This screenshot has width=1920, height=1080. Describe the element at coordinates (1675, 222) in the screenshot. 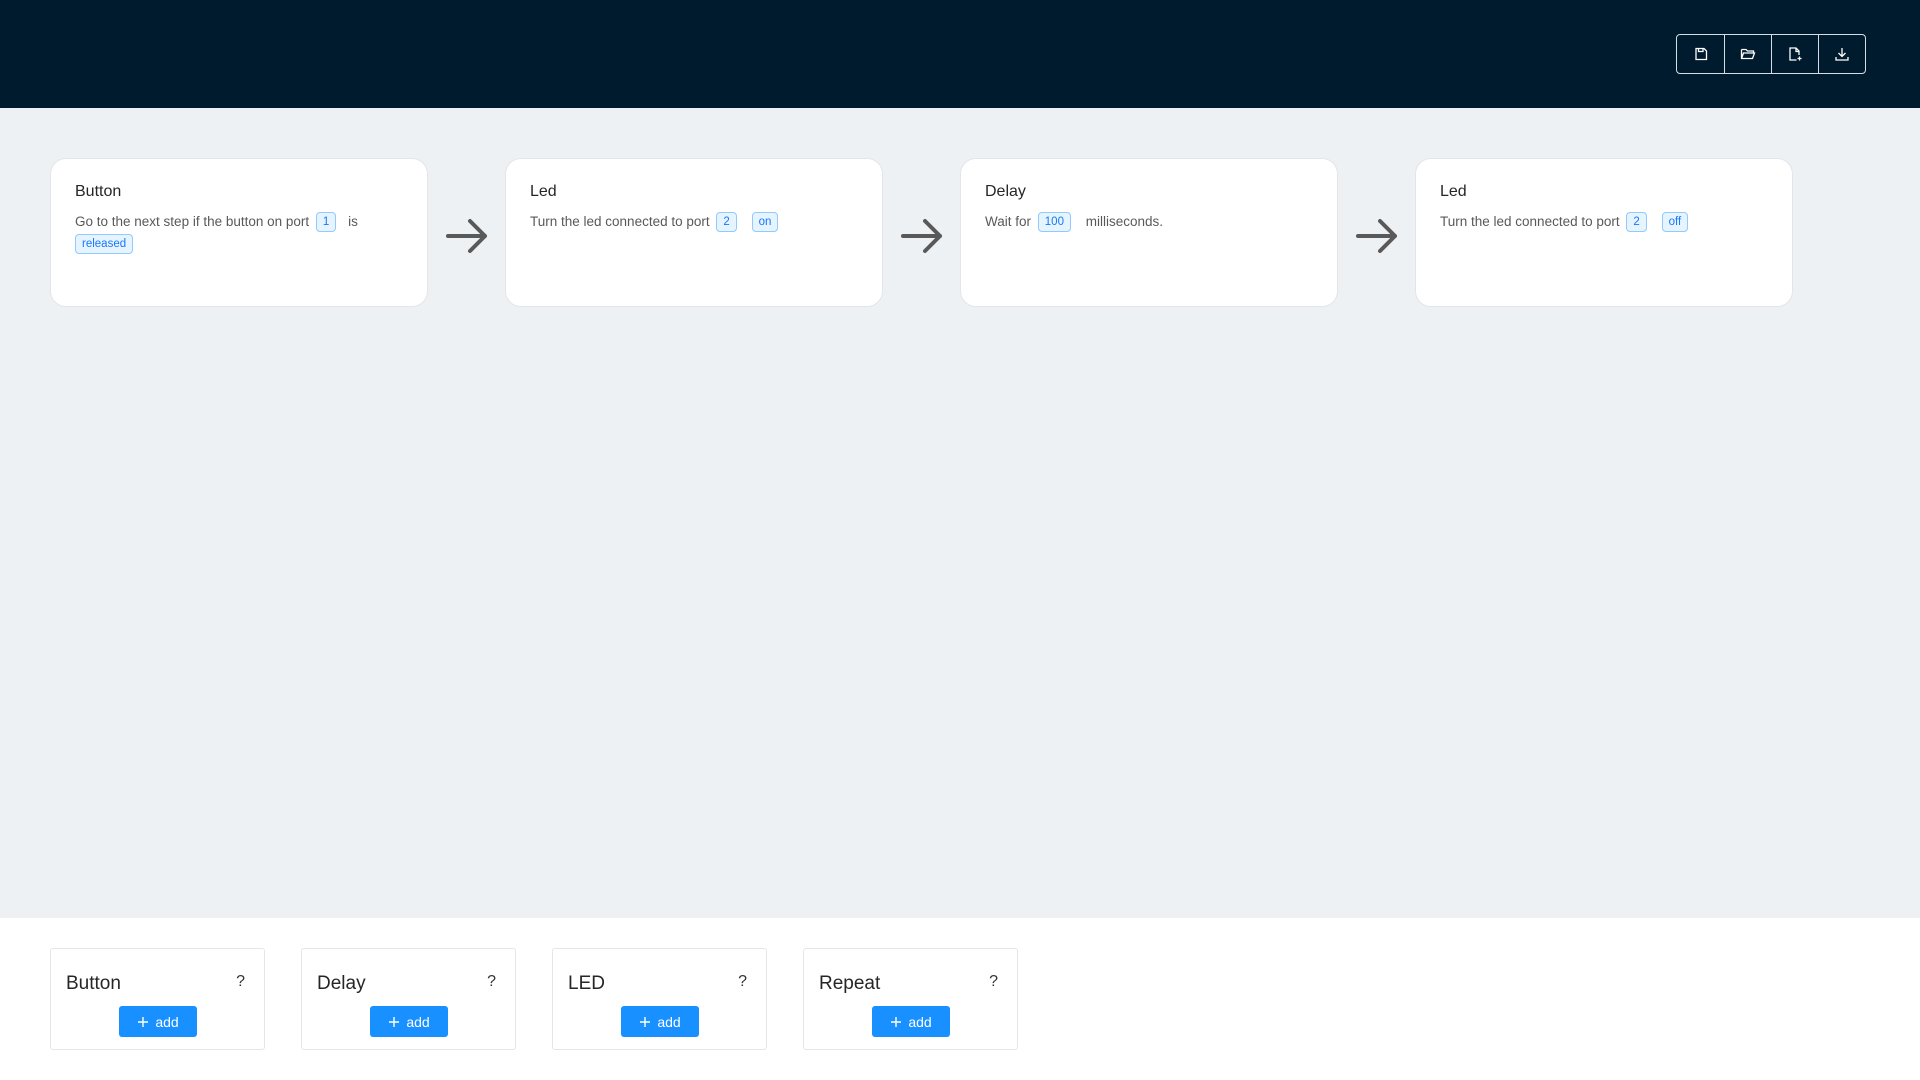

I see `state-param: off` at that location.